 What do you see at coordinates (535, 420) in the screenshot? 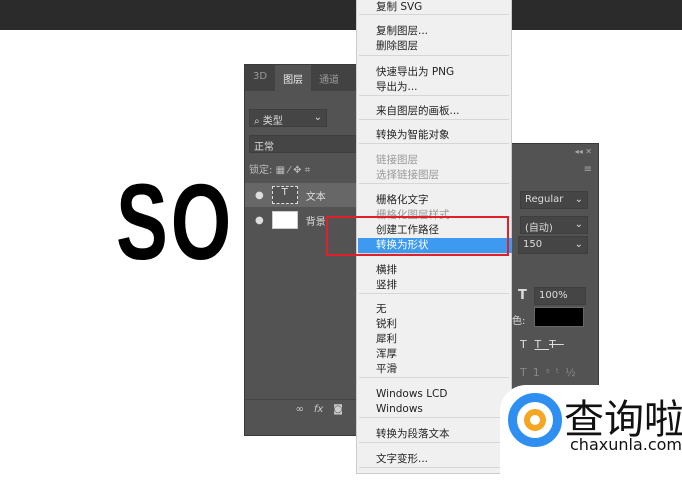
I see `logo-q-icon` at bounding box center [535, 420].